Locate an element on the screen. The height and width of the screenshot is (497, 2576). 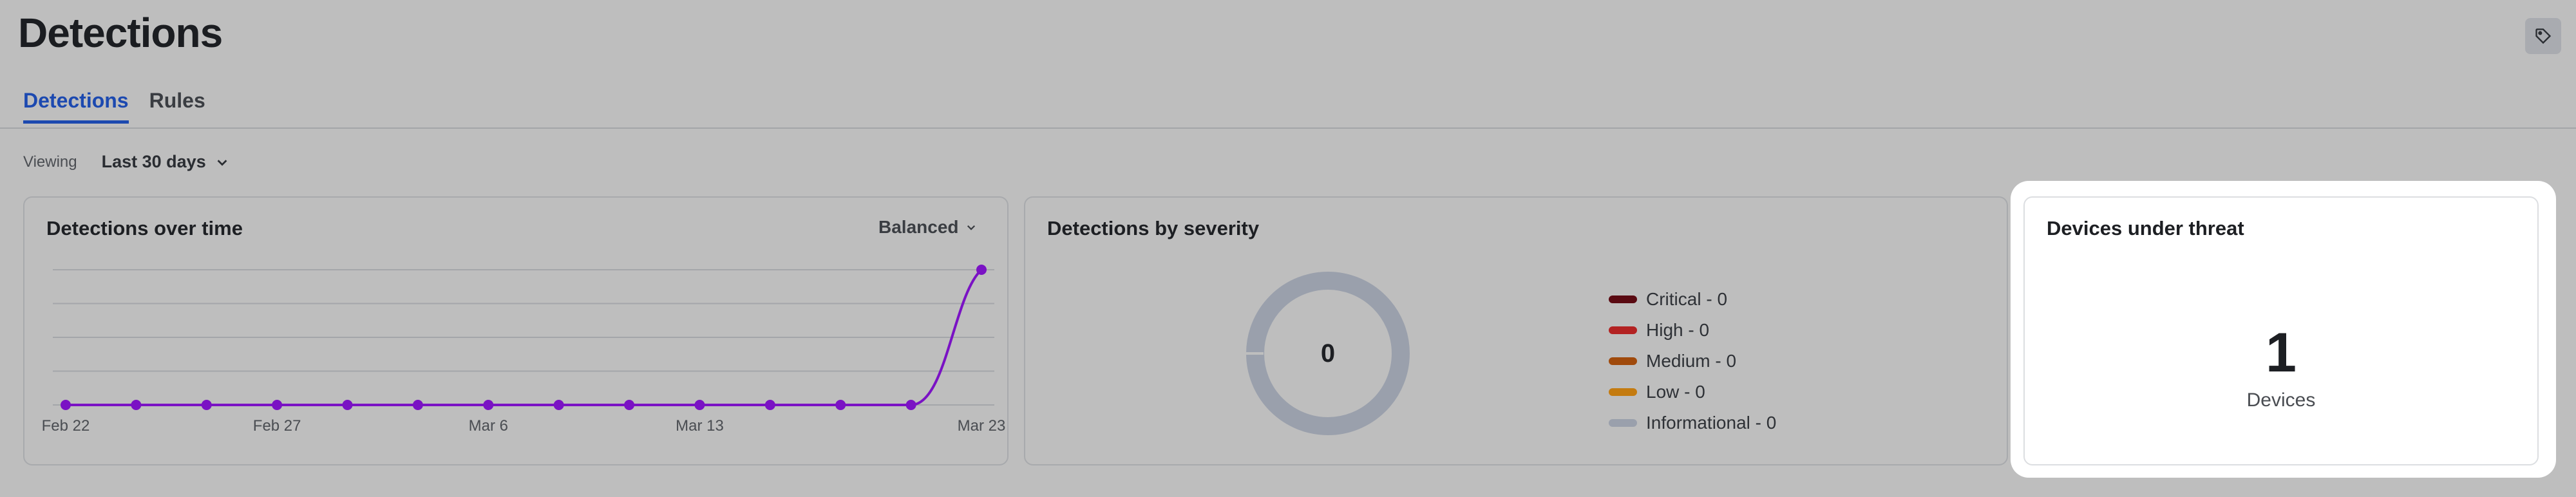
date-range-select: Last 30 days is located at coordinates (166, 162).